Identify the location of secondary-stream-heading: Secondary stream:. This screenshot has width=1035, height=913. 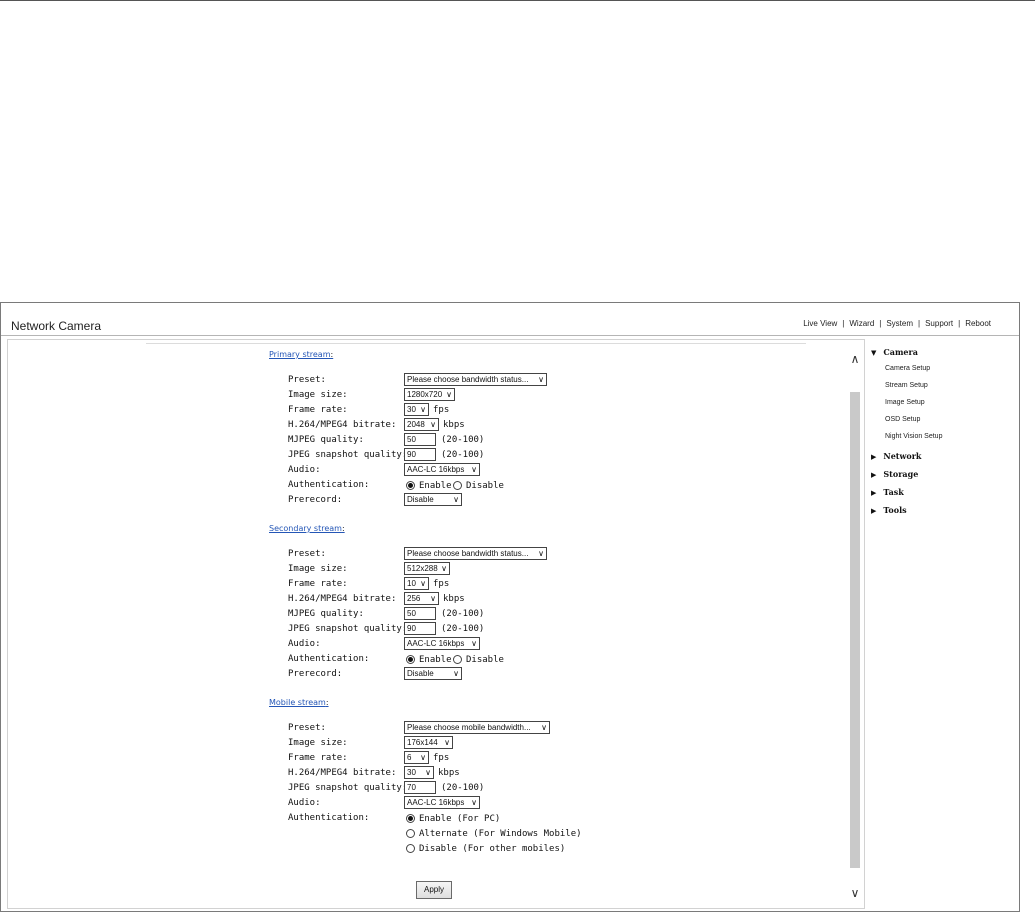
(307, 528).